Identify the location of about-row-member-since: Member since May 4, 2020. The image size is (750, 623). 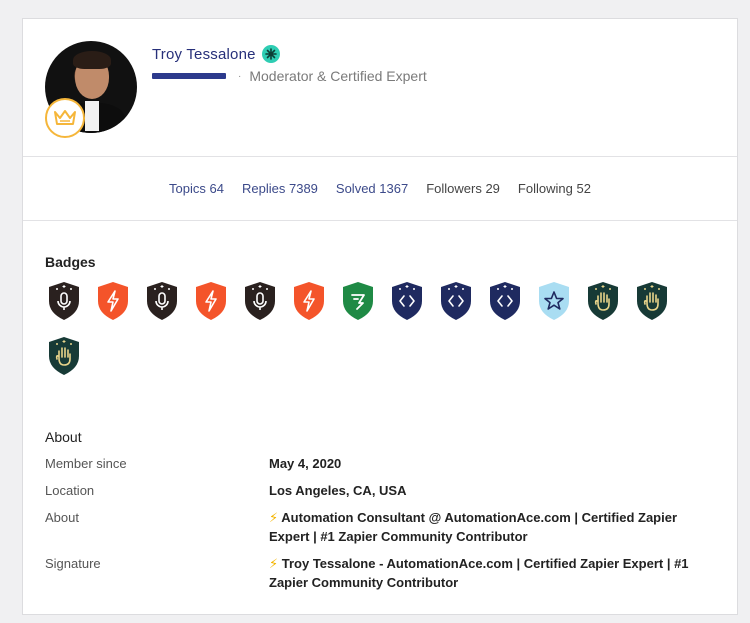
(385, 463).